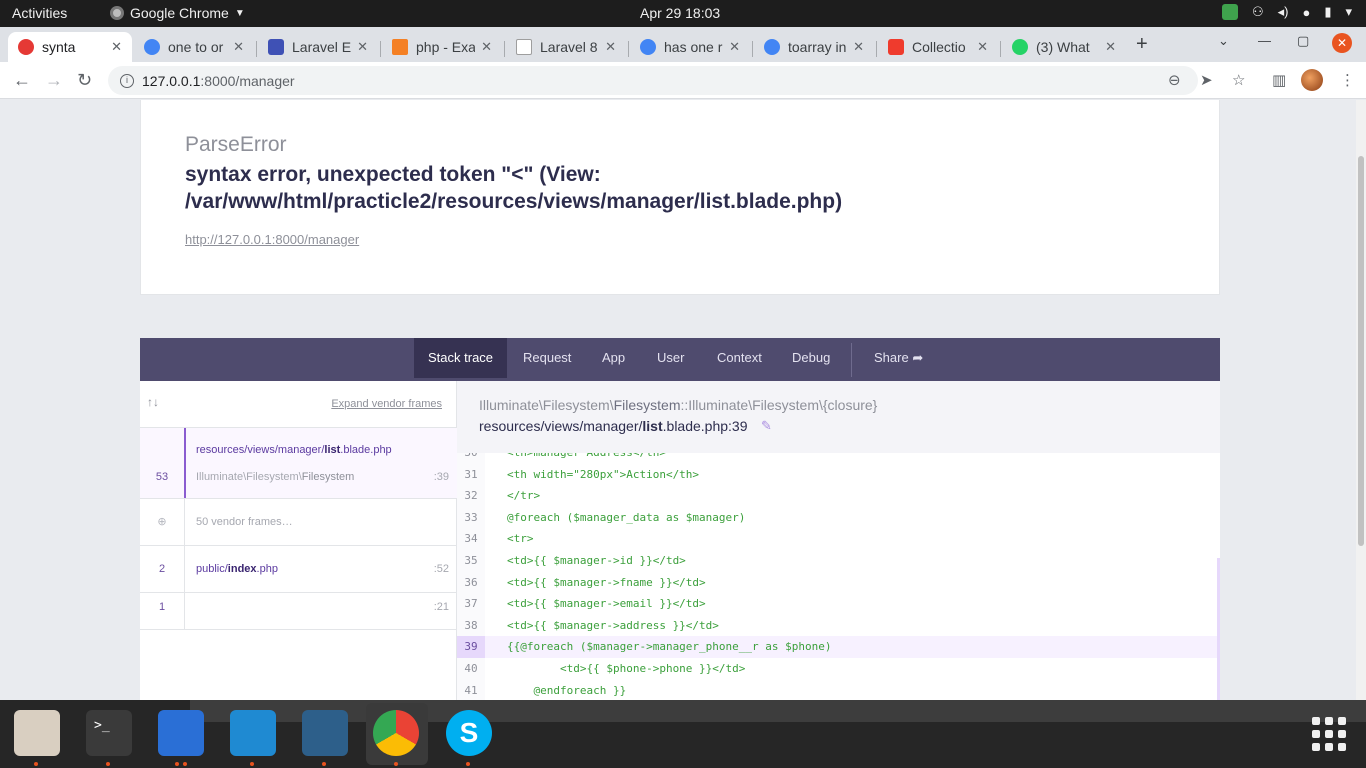 The height and width of the screenshot is (768, 1366). What do you see at coordinates (670, 358) in the screenshot?
I see `tab-user: User` at bounding box center [670, 358].